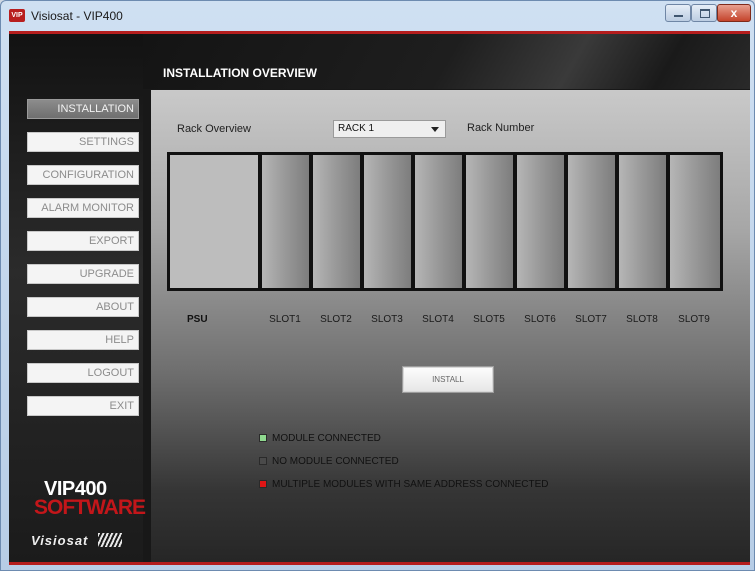 The image size is (755, 571). I want to click on close-icon: x, so click(734, 13).